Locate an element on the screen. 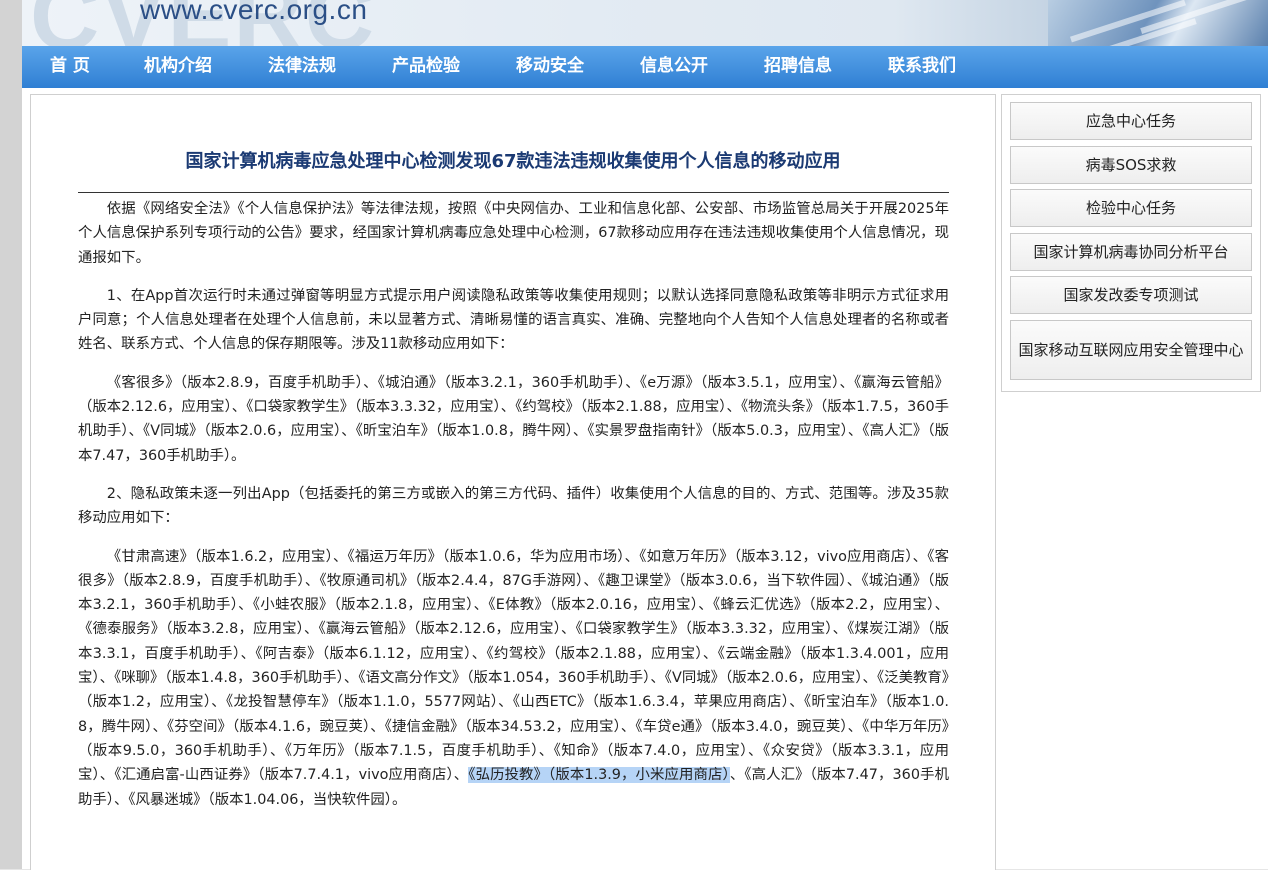 The height and width of the screenshot is (870, 1268). nav-contact: 联系我们 is located at coordinates (922, 67).